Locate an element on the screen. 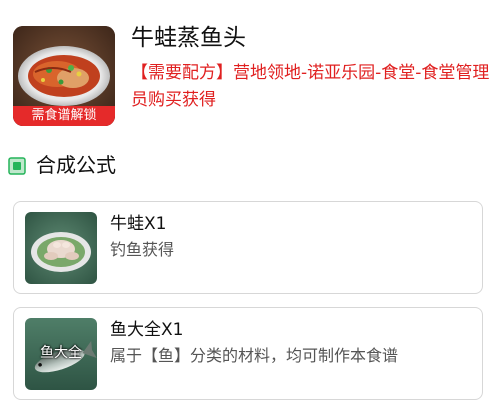  recipe-title: 牛蛙蒸鱼头 is located at coordinates (188, 38).